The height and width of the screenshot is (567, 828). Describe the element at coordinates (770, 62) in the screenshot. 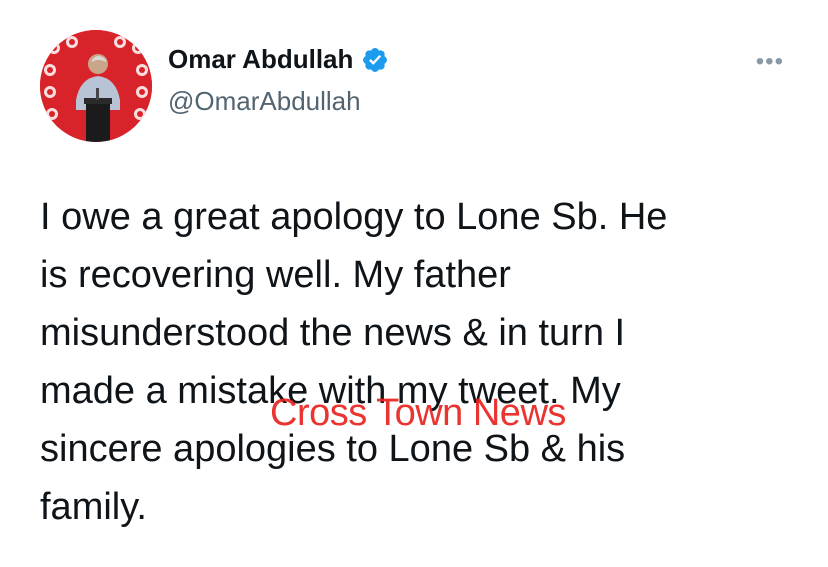

I see `more-options-icon: •••` at that location.